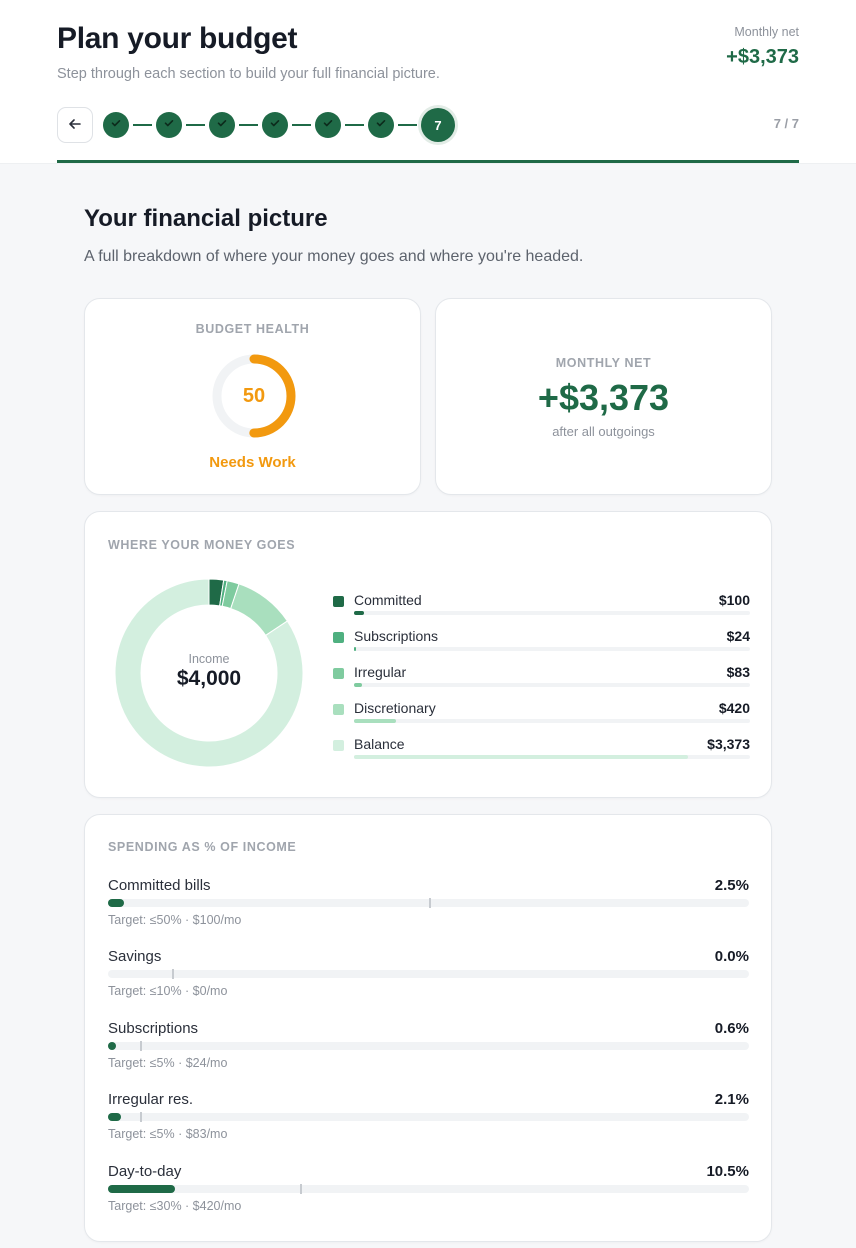 Image resolution: width=856 pixels, height=1248 pixels. What do you see at coordinates (145, 1171) in the screenshot?
I see `spending-category: Day-to-day` at bounding box center [145, 1171].